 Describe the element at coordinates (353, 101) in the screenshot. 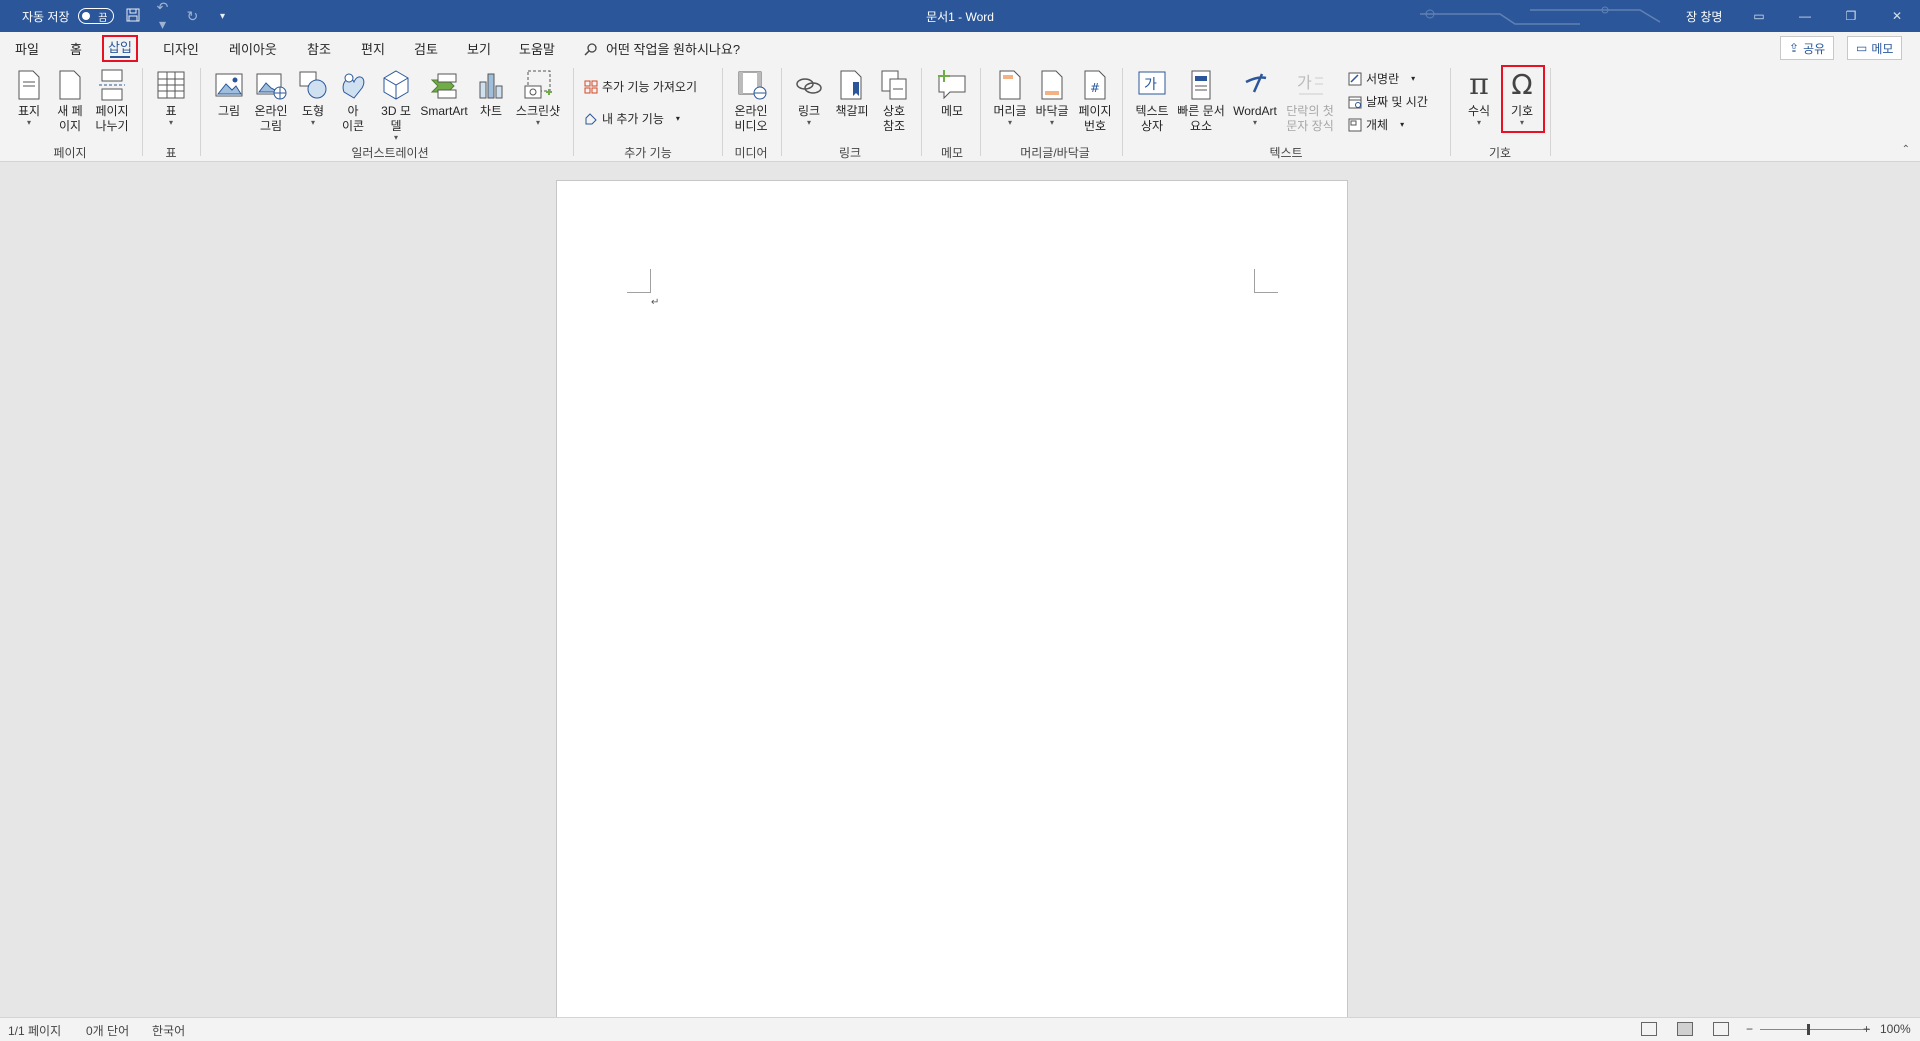

I see `icons-button: 아 이콘` at that location.